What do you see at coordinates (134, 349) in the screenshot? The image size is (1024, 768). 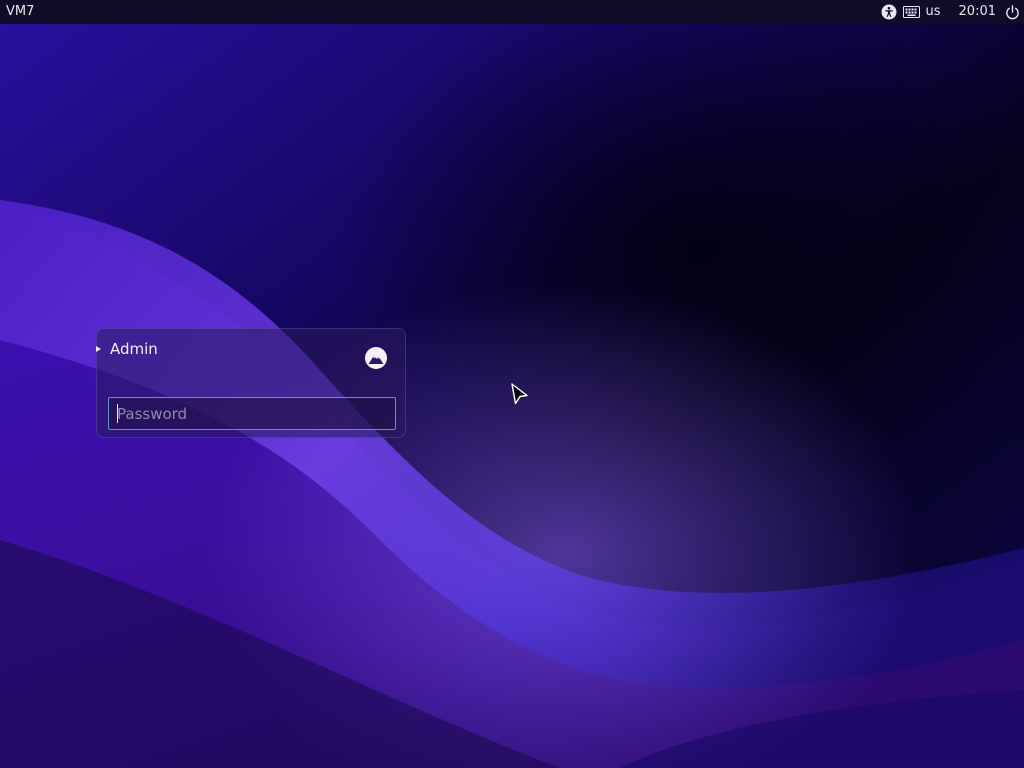 I see `user-name: Admin` at bounding box center [134, 349].